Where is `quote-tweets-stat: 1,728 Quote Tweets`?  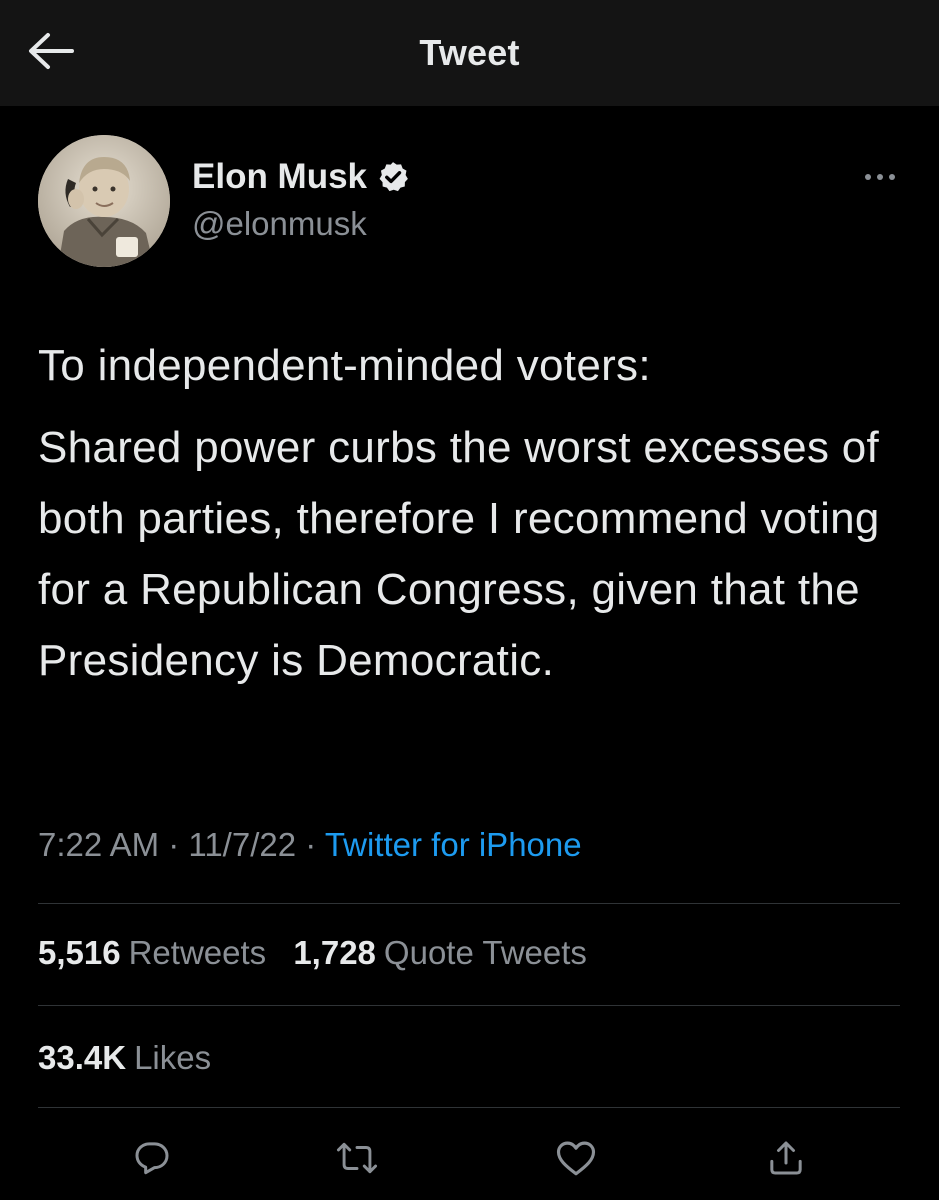
quote-tweets-stat: 1,728 Quote Tweets is located at coordinates (440, 953).